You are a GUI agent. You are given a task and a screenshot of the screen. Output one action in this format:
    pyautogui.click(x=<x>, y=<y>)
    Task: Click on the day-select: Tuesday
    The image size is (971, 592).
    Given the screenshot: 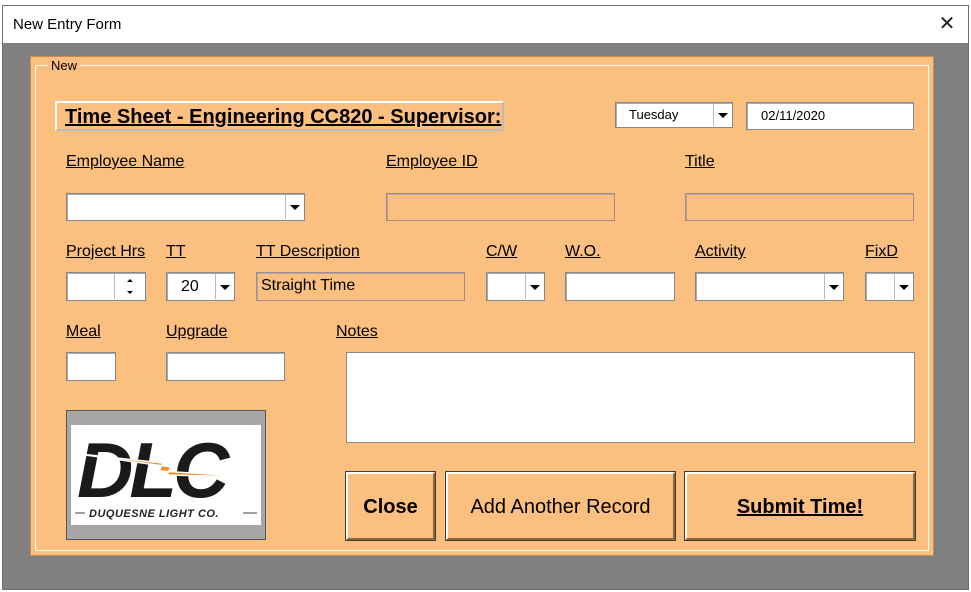 What is the action you would take?
    pyautogui.click(x=674, y=115)
    